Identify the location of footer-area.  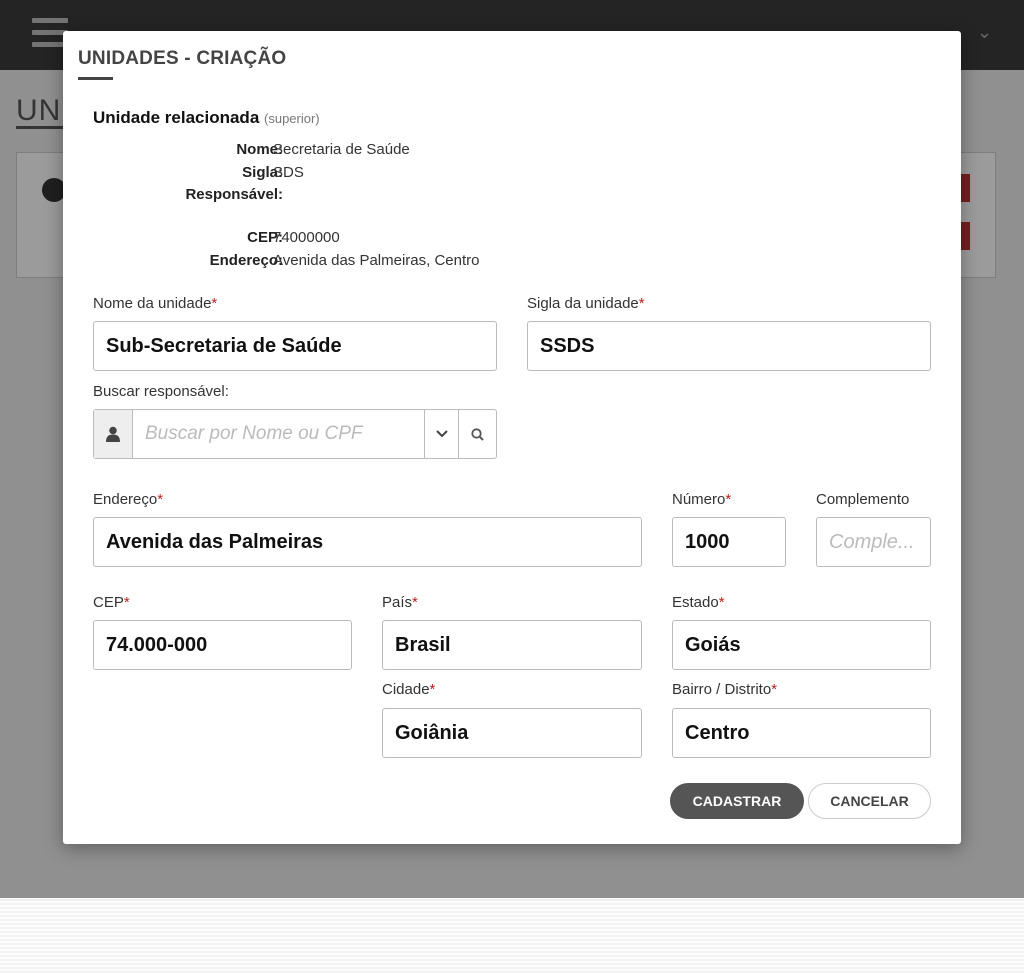
(512, 935).